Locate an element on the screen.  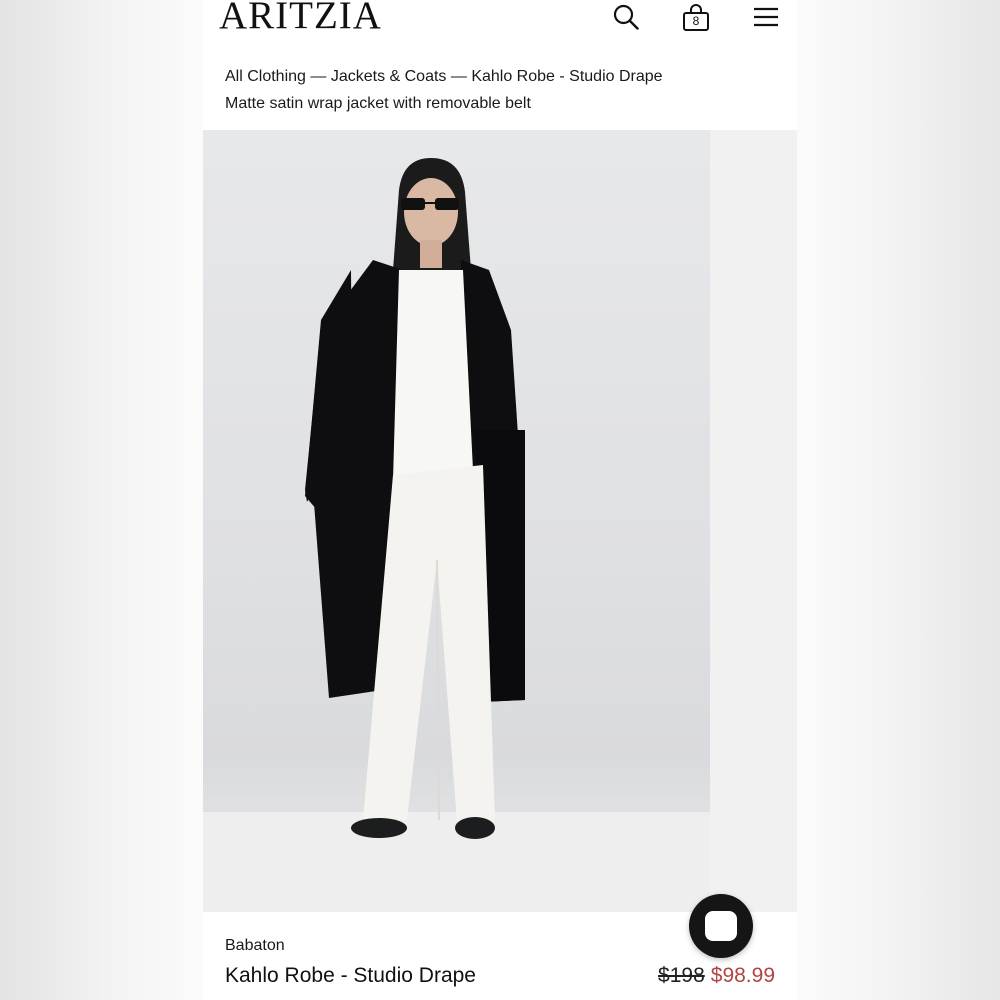
original-price: $198 is located at coordinates (681, 975).